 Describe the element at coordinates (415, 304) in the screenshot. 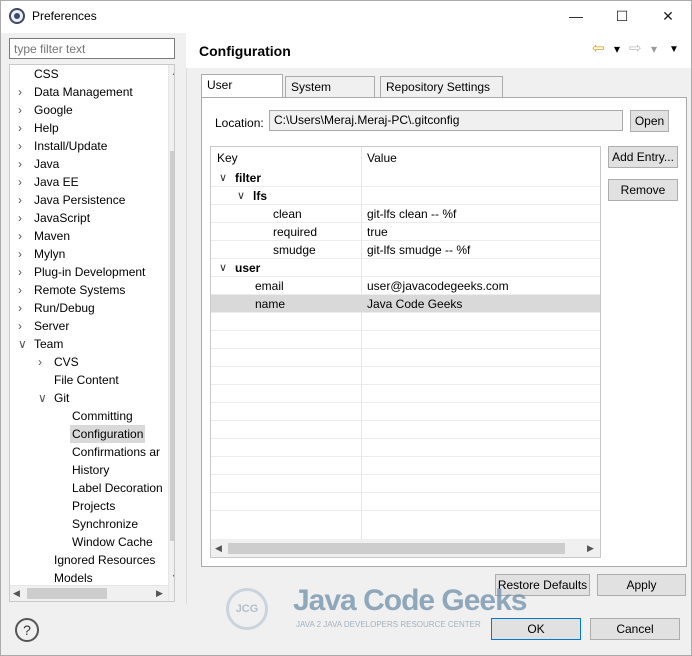

I see `row-value: Java Code Geeks` at that location.